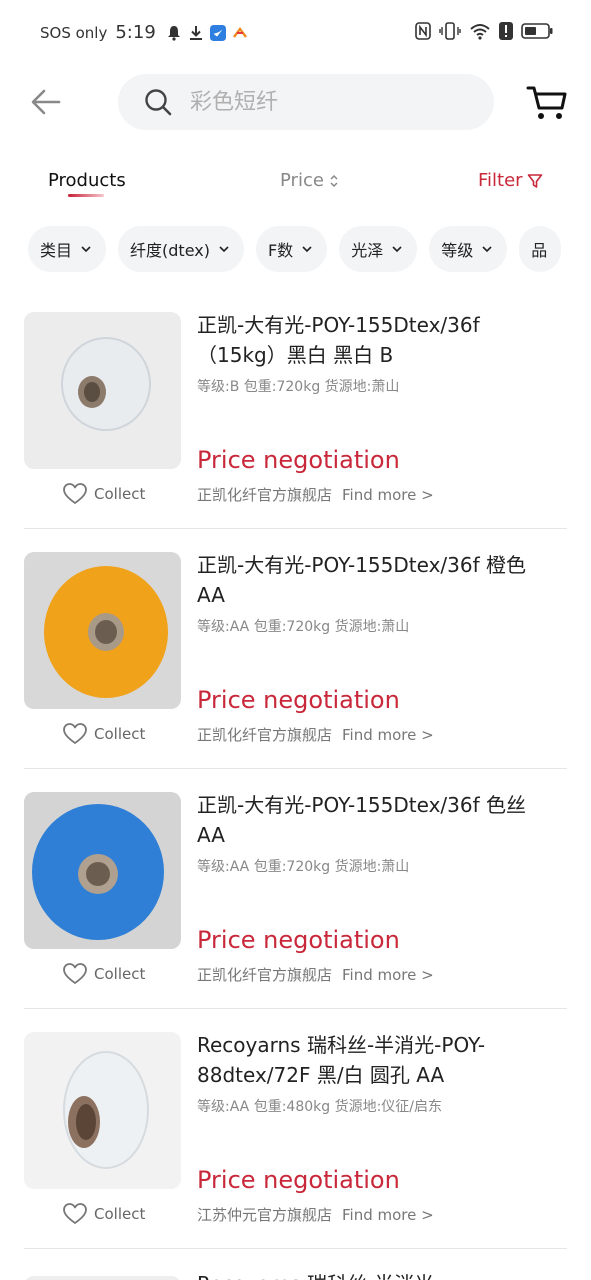 This screenshot has height=1280, width=591. What do you see at coordinates (87, 180) in the screenshot?
I see `sort-tab-products: Products` at bounding box center [87, 180].